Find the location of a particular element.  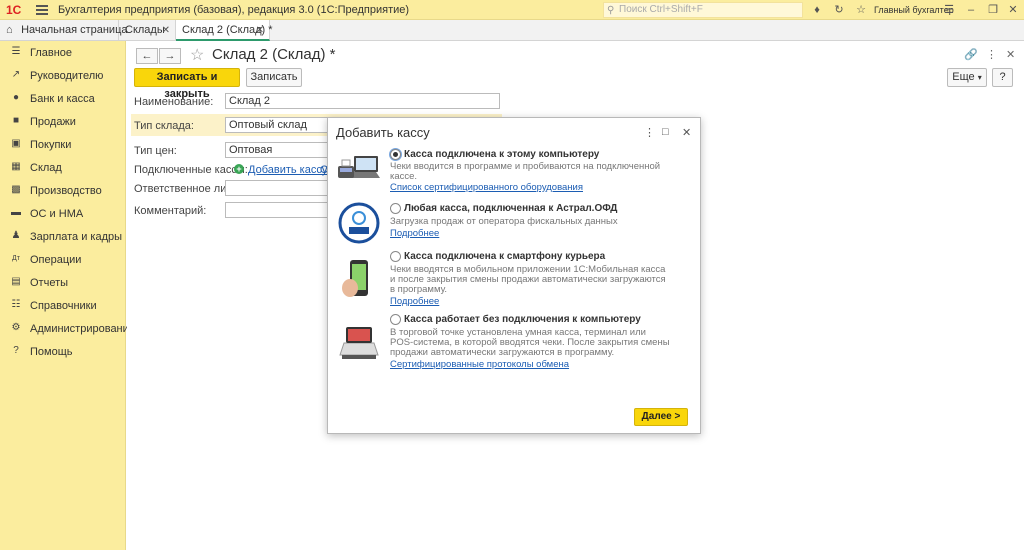

tab-home: ⌂ Начальная страница is located at coordinates (64, 30).